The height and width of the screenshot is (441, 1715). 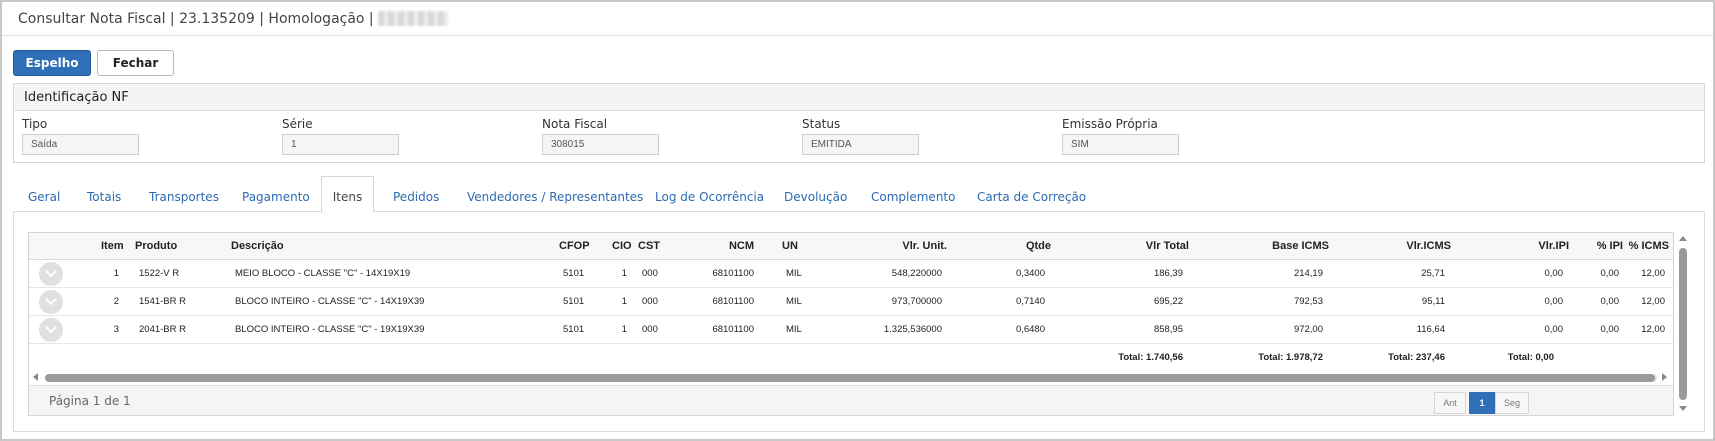 I want to click on tab-devolucao: Devolução, so click(x=815, y=194).